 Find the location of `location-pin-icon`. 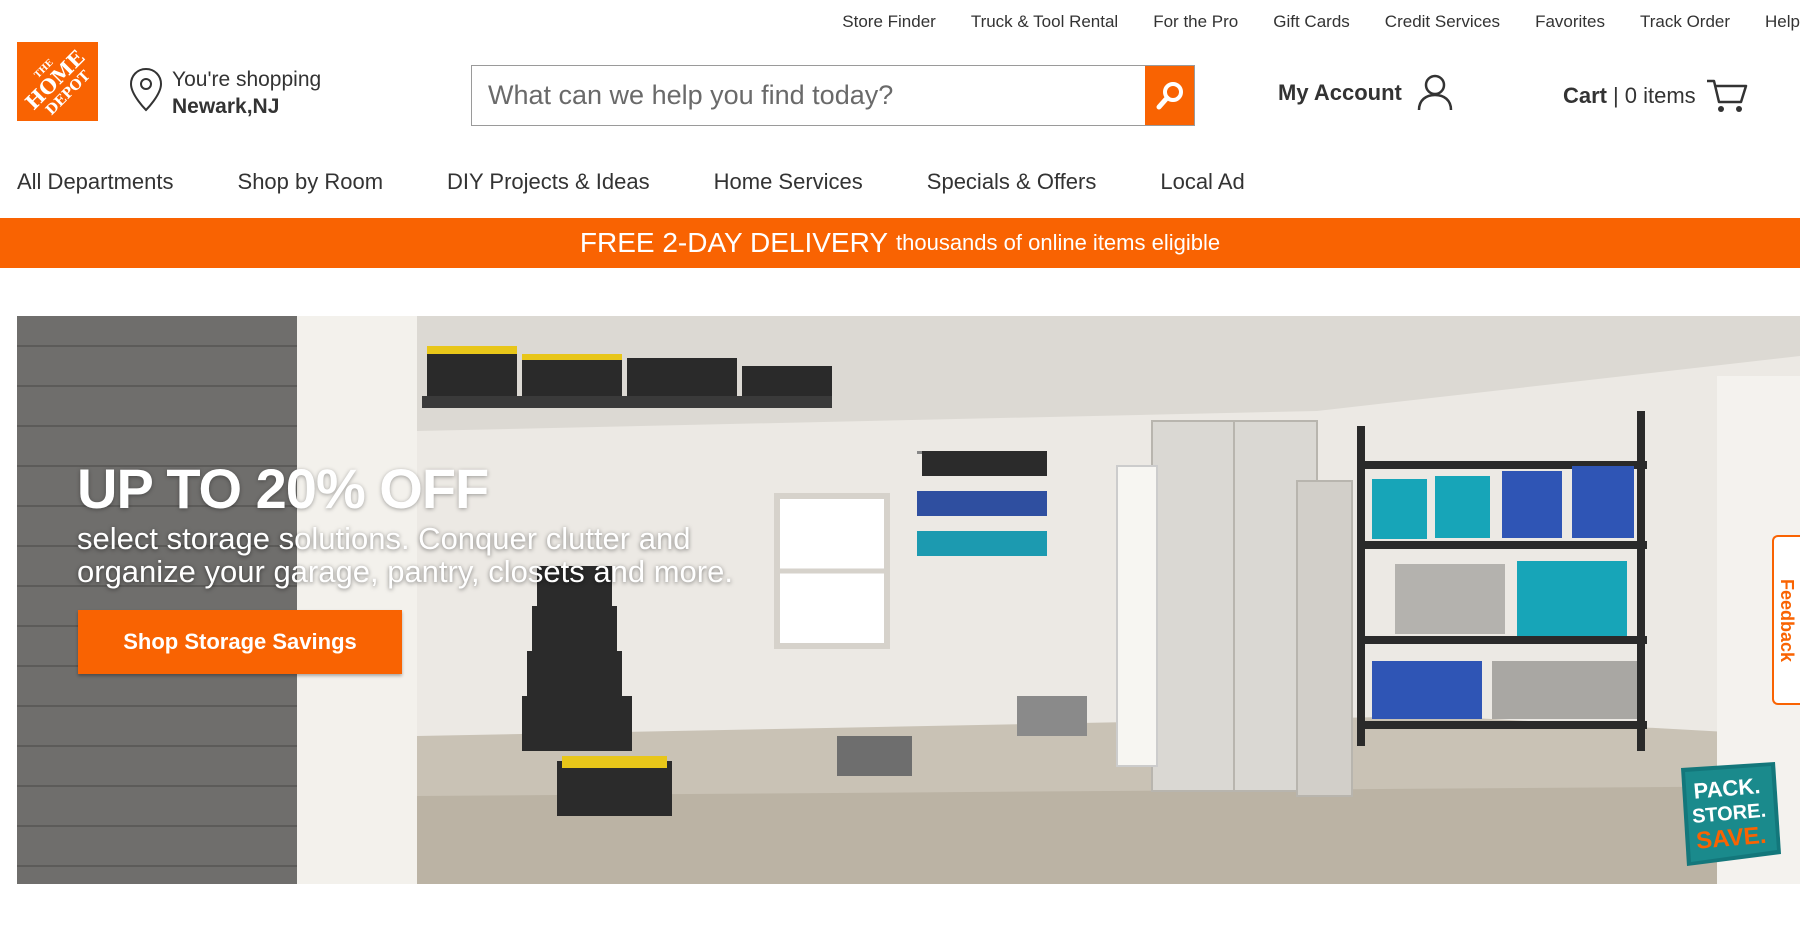

location-pin-icon is located at coordinates (146, 89).